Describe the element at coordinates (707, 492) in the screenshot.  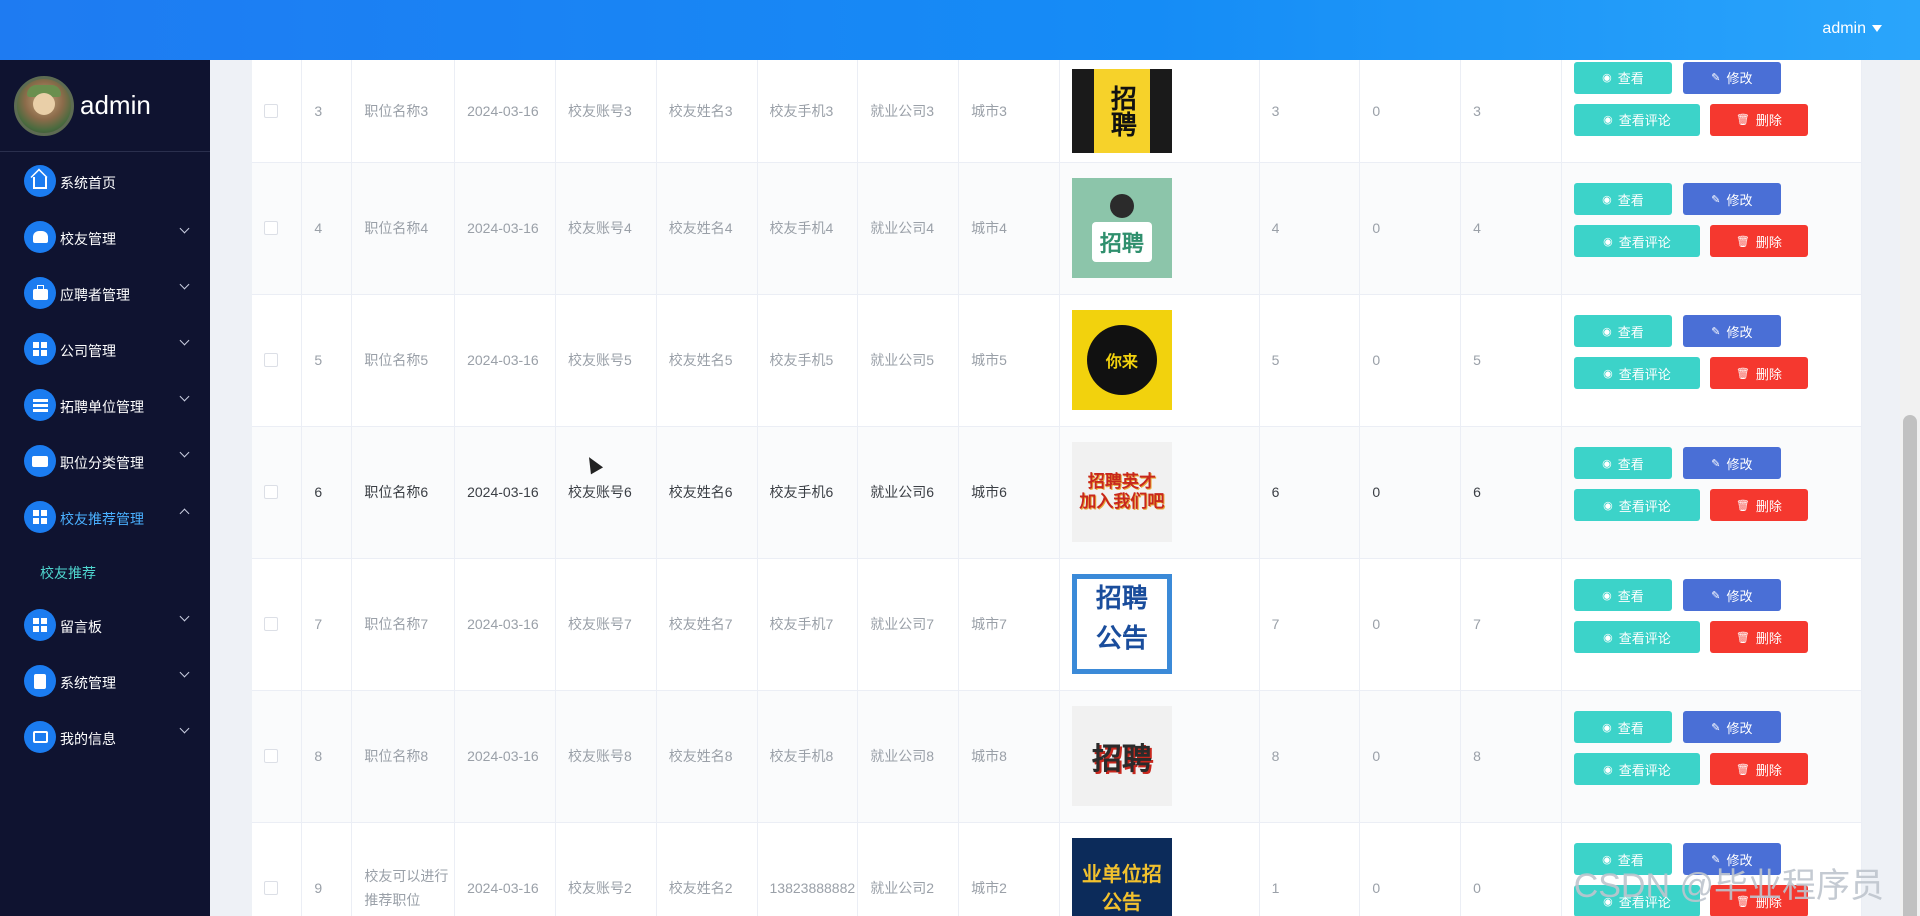
I see `alumni-name: 校友姓名6` at that location.